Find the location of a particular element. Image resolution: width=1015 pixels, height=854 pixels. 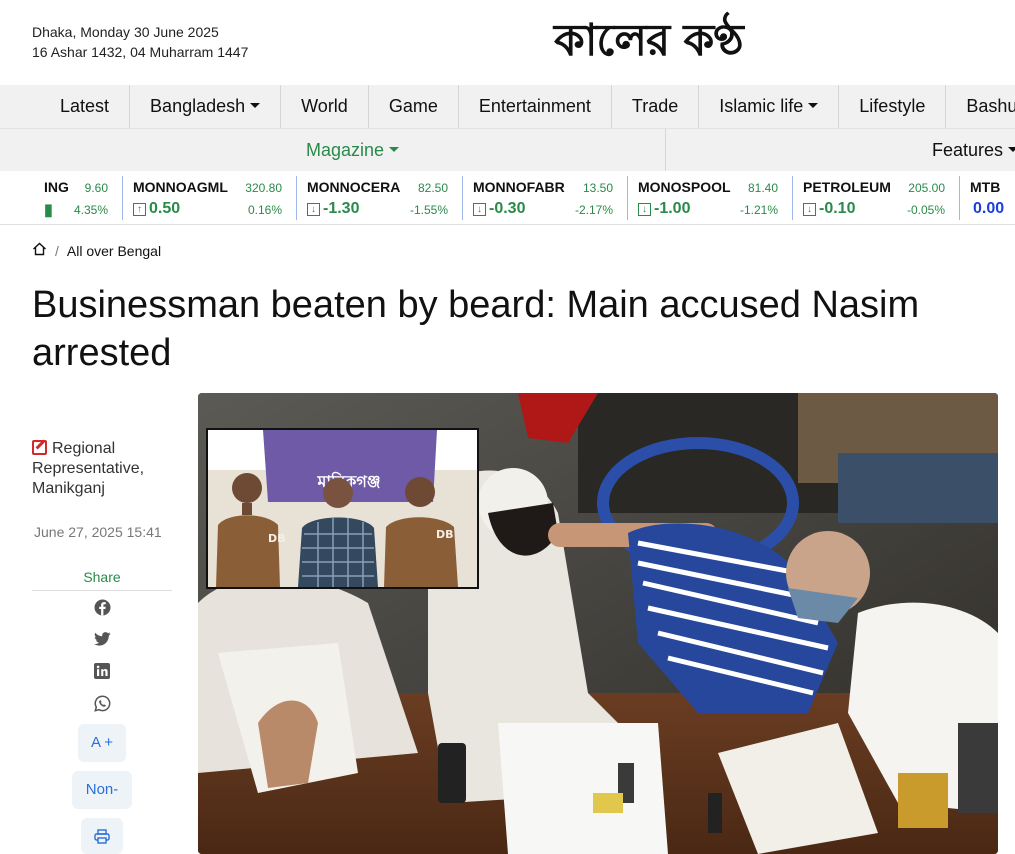

ticker-change-partial: ▮ is located at coordinates (48, 210).